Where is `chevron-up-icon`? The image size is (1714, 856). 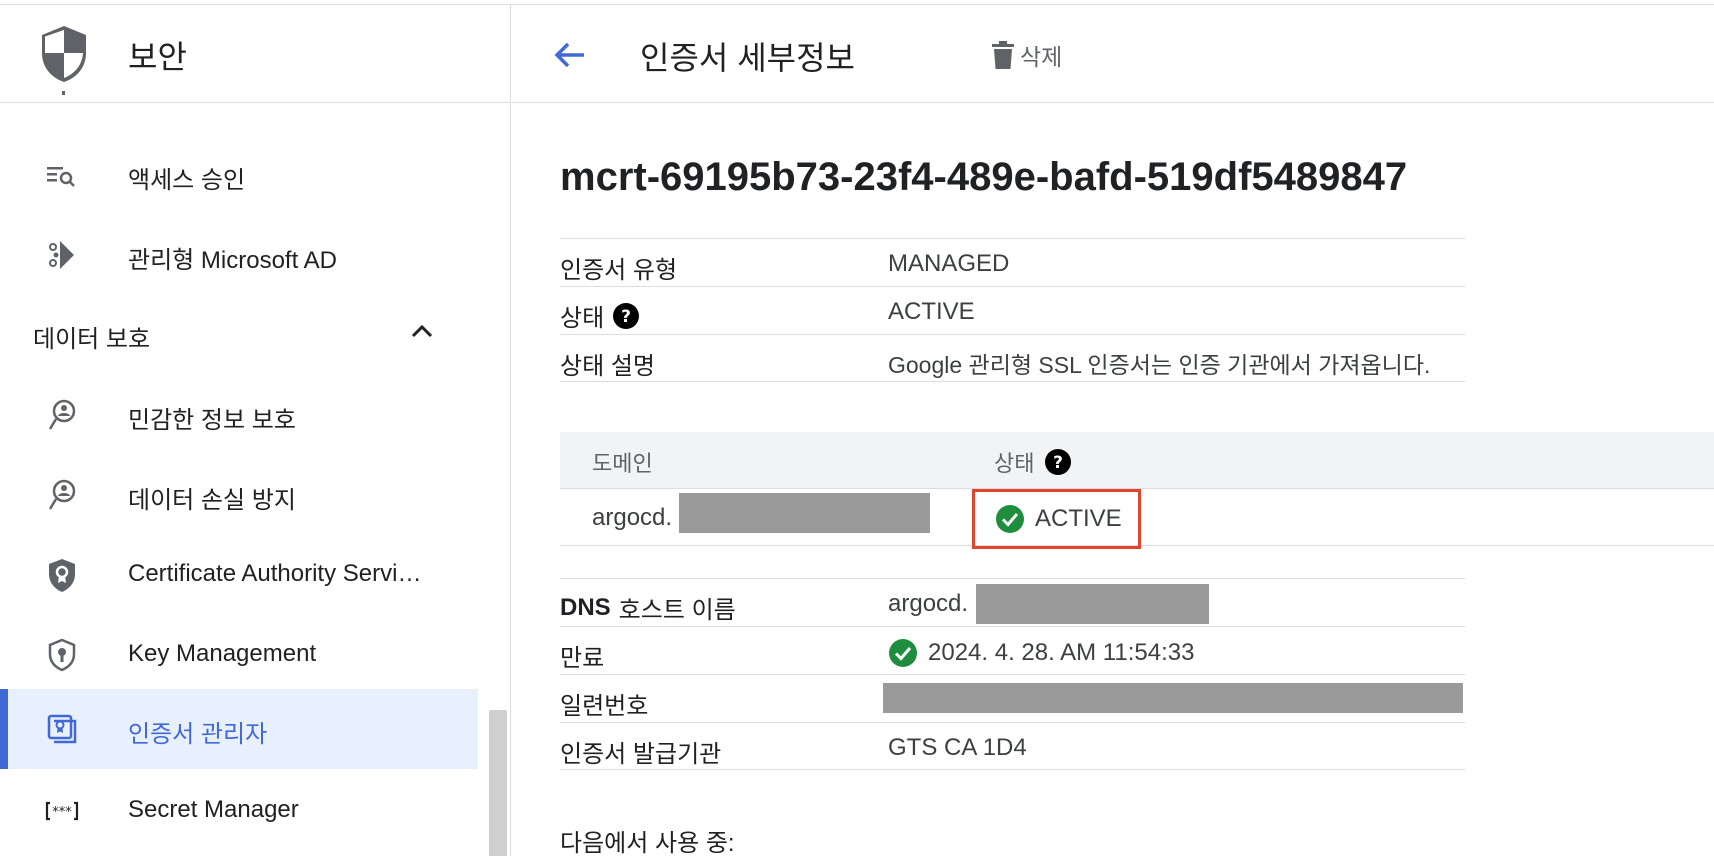
chevron-up-icon is located at coordinates (422, 331).